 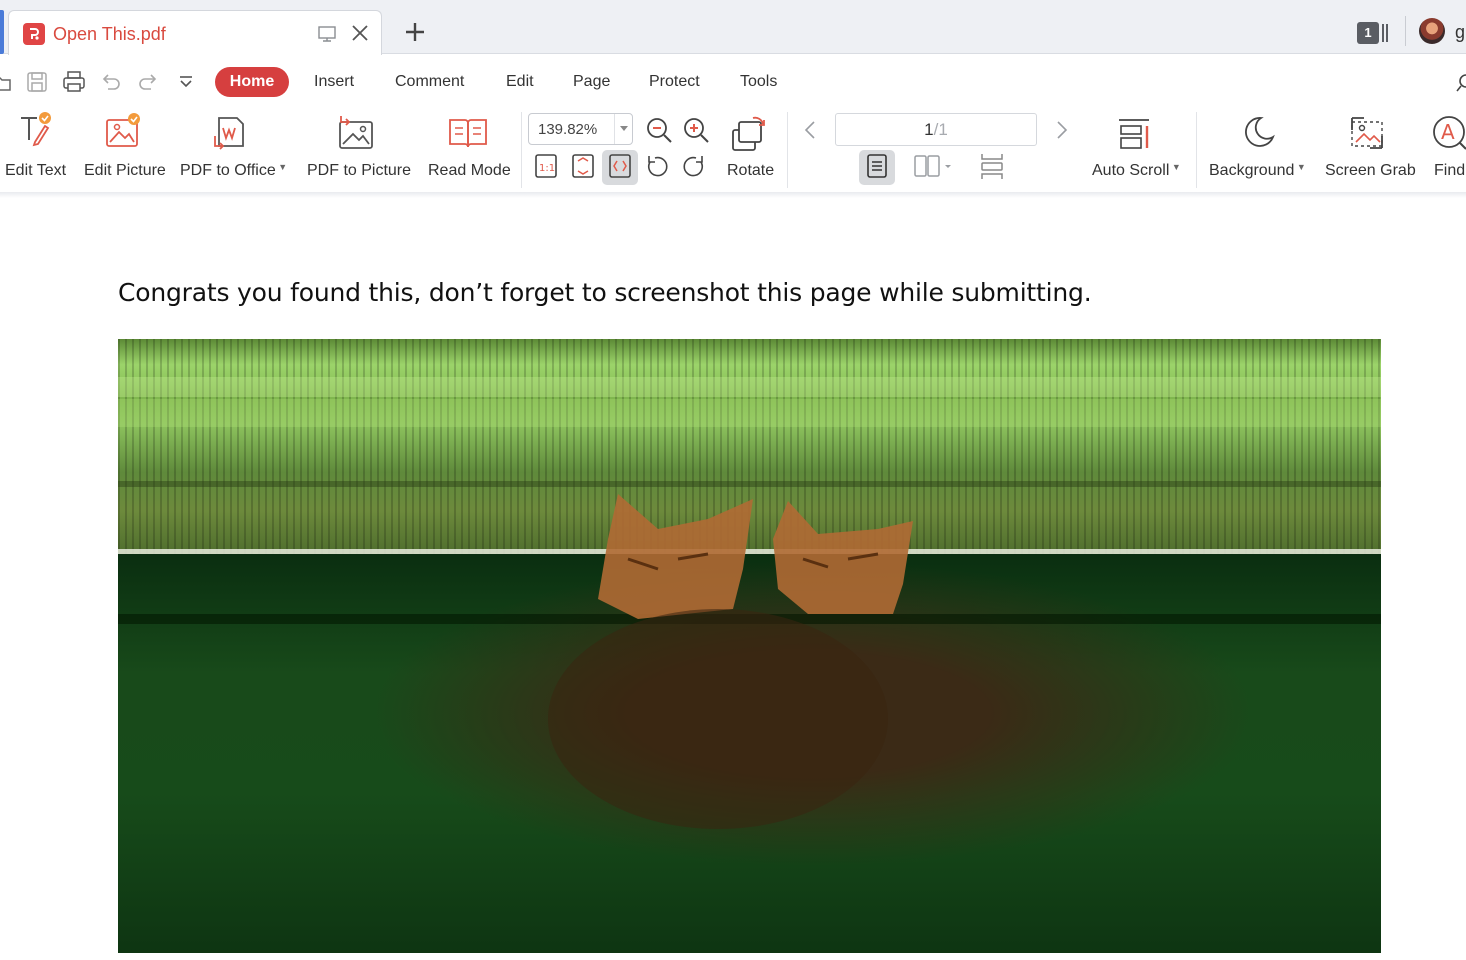 I want to click on tab-count-button: 1, so click(x=1373, y=33).